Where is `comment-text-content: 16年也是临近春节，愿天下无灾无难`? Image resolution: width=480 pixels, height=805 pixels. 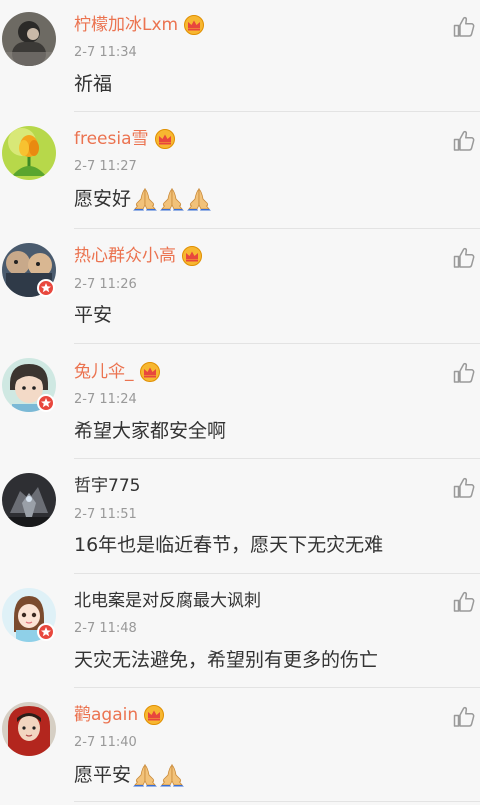 comment-text-content: 16年也是临近春节，愿天下无灾无难 is located at coordinates (229, 545).